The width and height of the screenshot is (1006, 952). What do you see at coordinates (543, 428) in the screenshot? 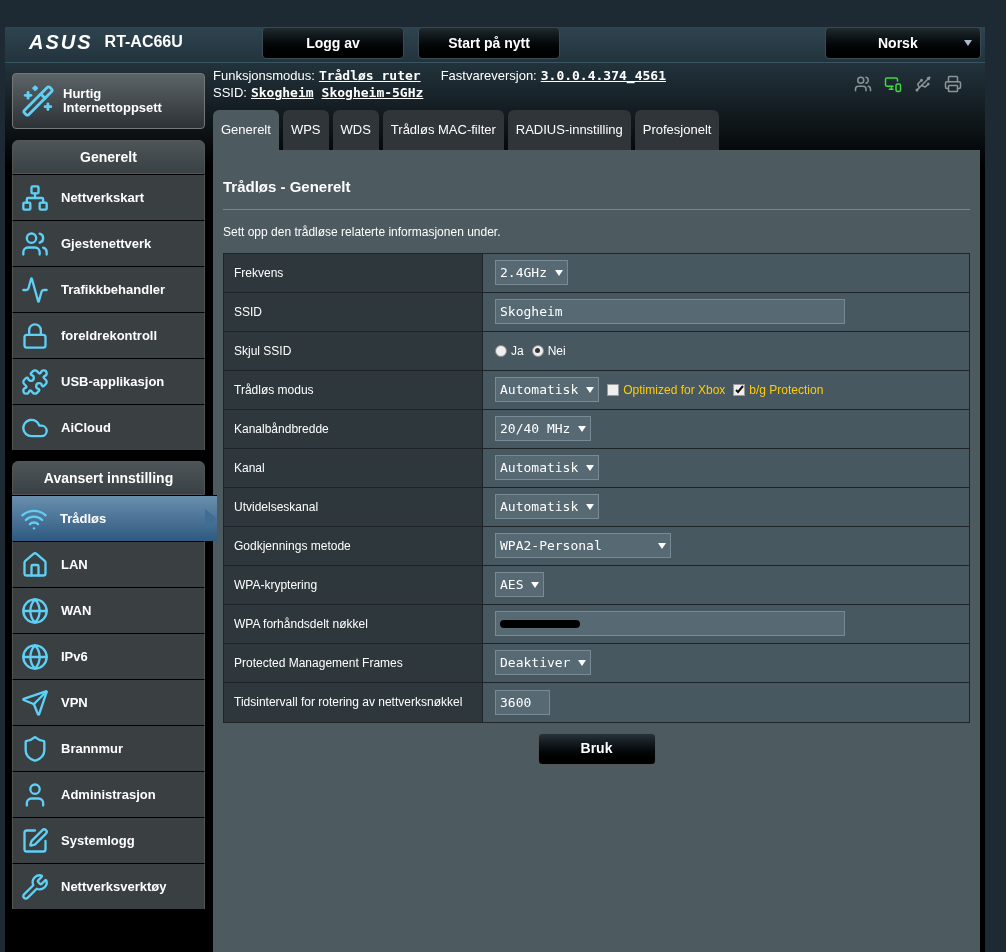
I see `dropdown: 20/40 MHz` at bounding box center [543, 428].